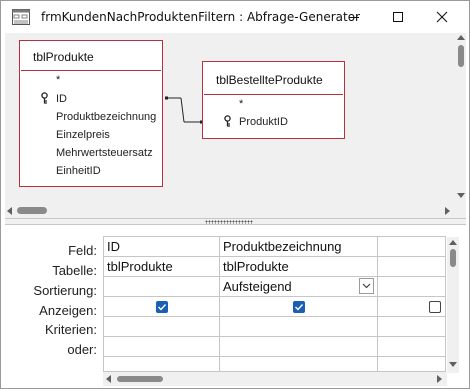  Describe the element at coordinates (230, 211) in the screenshot. I see `upper-horizontal-scrollbar` at that location.